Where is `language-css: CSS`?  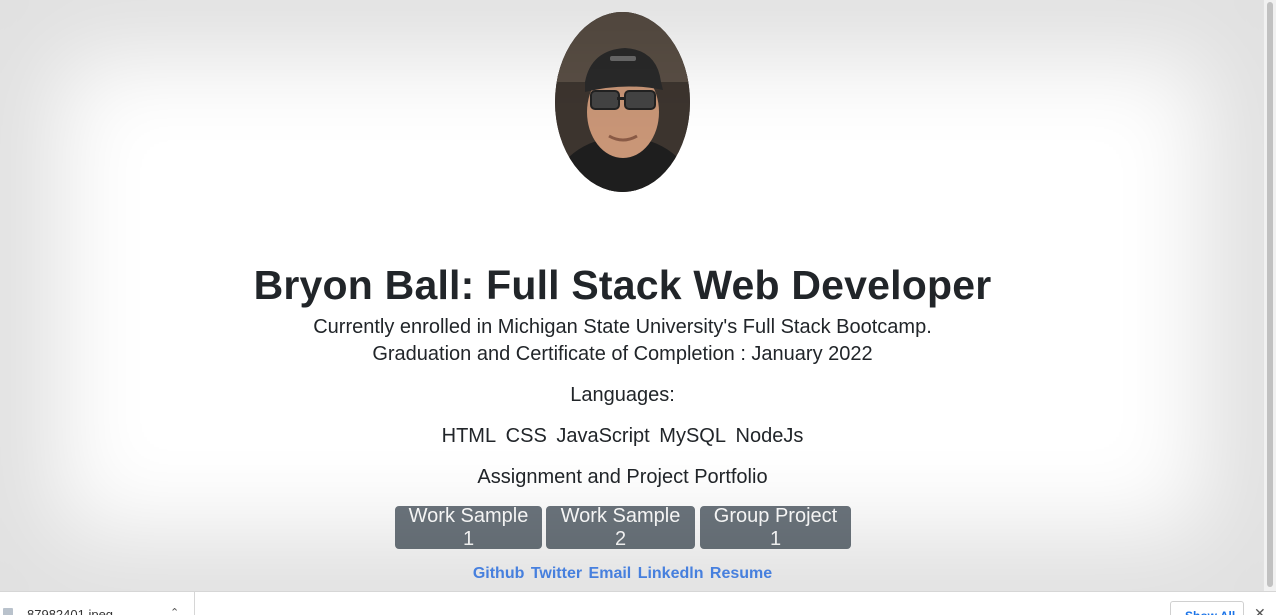 language-css: CSS is located at coordinates (526, 436).